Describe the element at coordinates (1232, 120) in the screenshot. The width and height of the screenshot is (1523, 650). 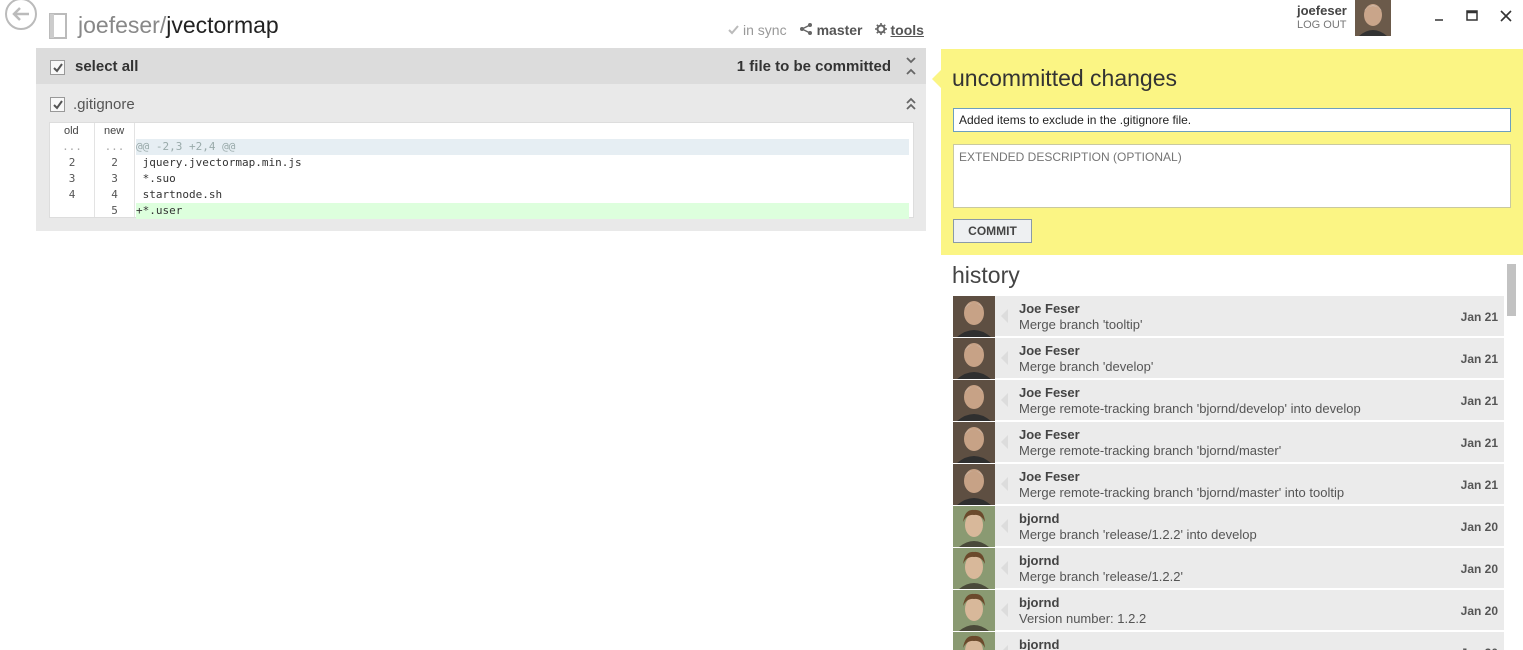
I see `commit-summary-input` at that location.